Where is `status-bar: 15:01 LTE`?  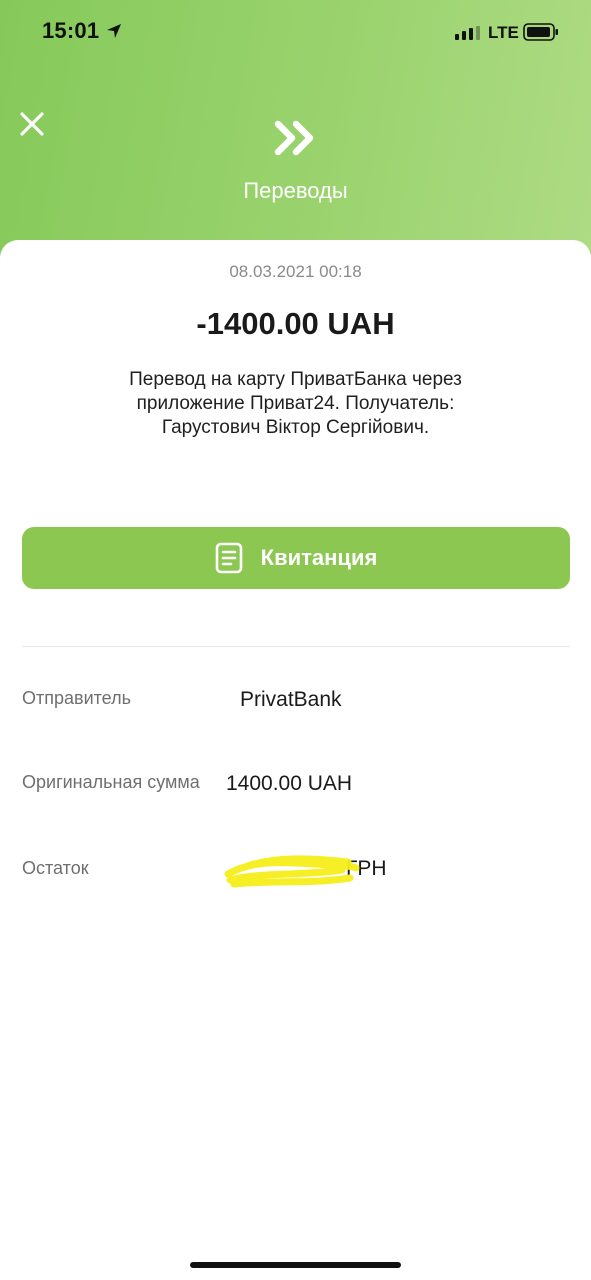
status-bar: 15:01 LTE is located at coordinates (295, 32).